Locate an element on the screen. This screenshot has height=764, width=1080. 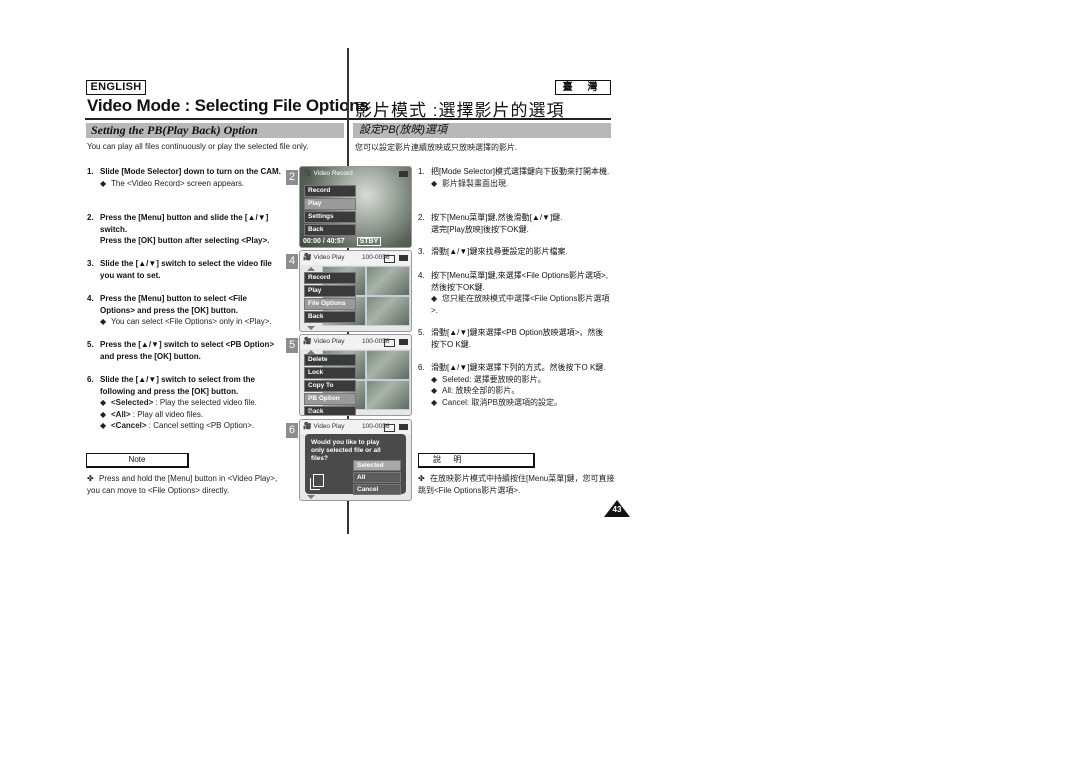
language-label-english: ENGLISH is located at coordinates (116, 87).